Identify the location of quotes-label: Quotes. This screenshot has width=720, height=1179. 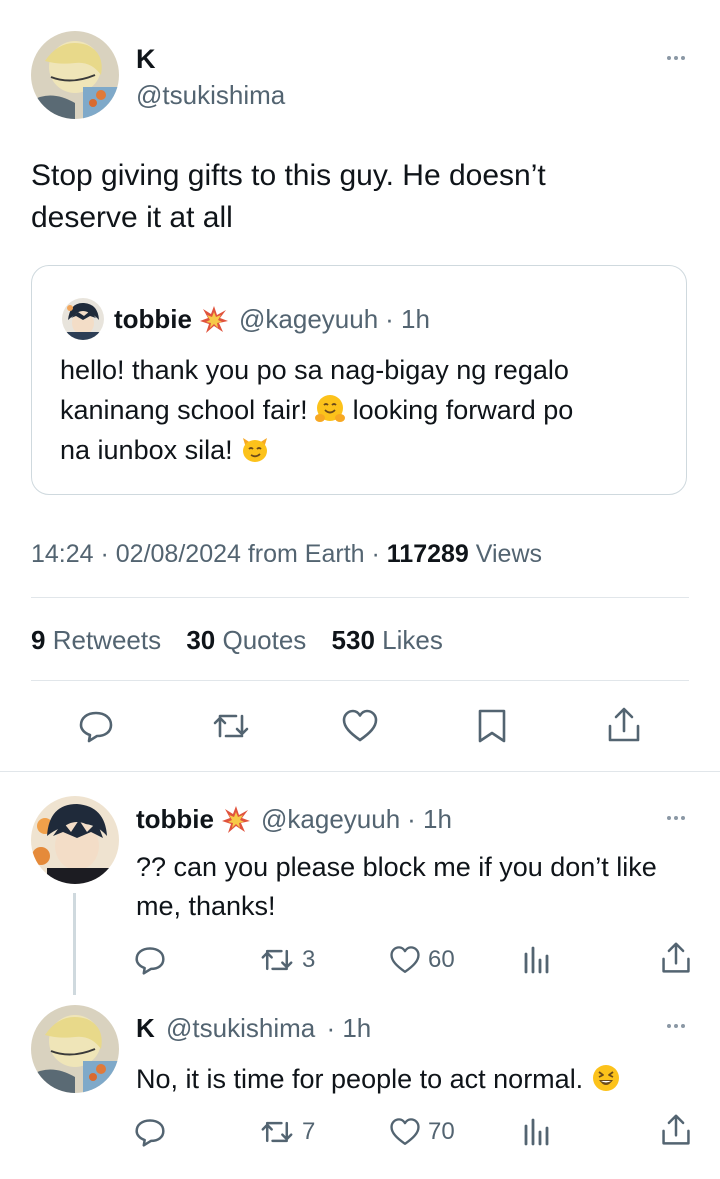
(264, 640).